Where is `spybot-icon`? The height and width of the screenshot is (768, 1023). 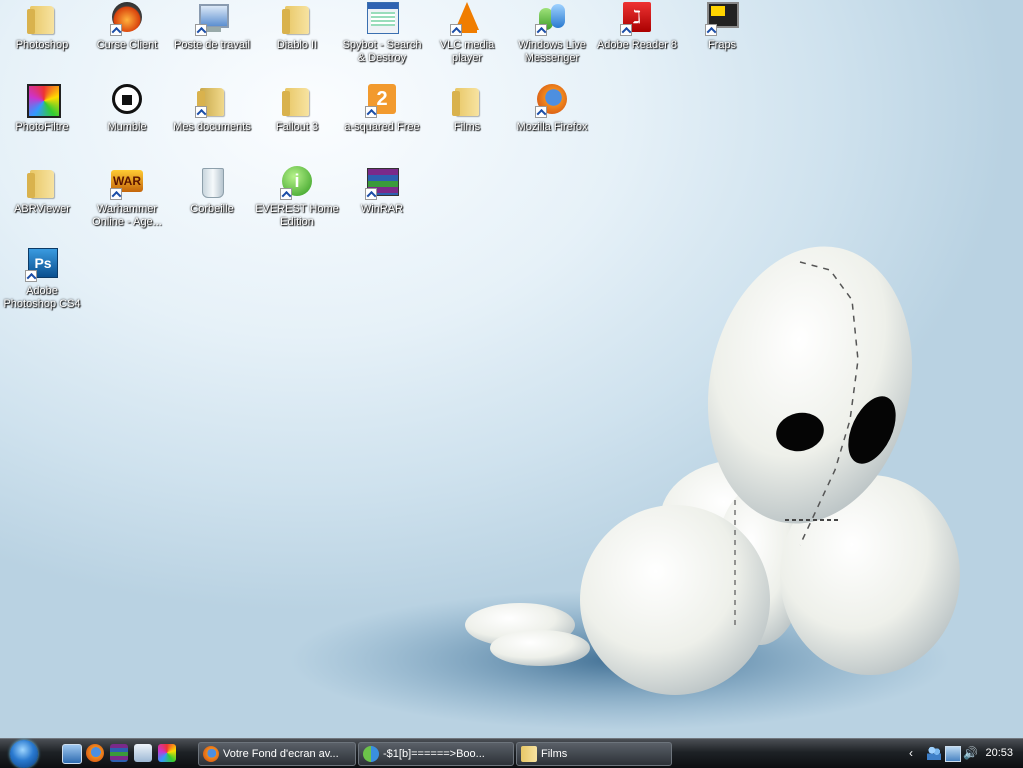
spybot-icon is located at coordinates (383, 18).